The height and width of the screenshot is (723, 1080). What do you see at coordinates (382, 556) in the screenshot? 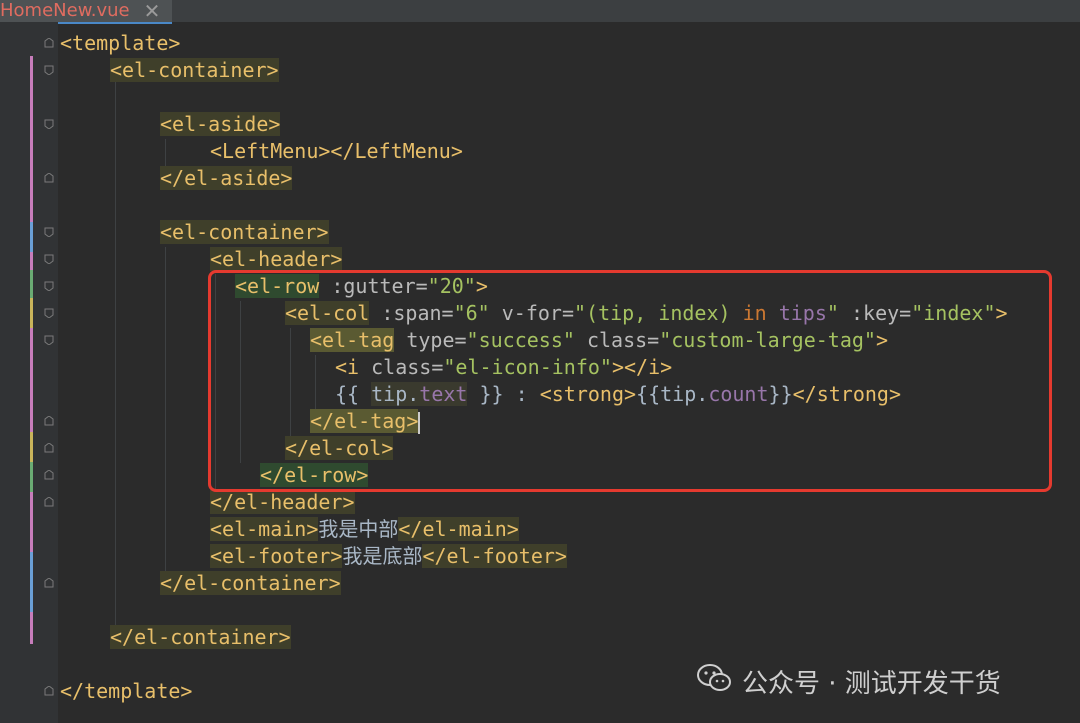
I see `el-footer-text: 我是底部` at bounding box center [382, 556].